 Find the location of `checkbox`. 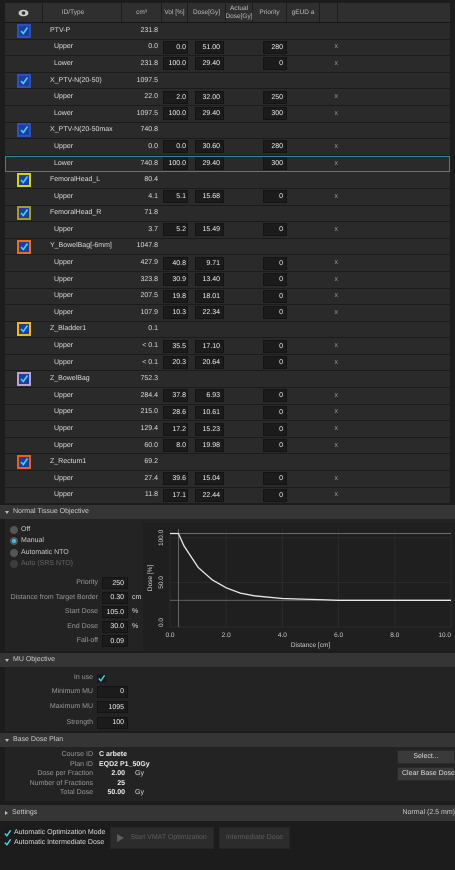

checkbox is located at coordinates (101, 678).